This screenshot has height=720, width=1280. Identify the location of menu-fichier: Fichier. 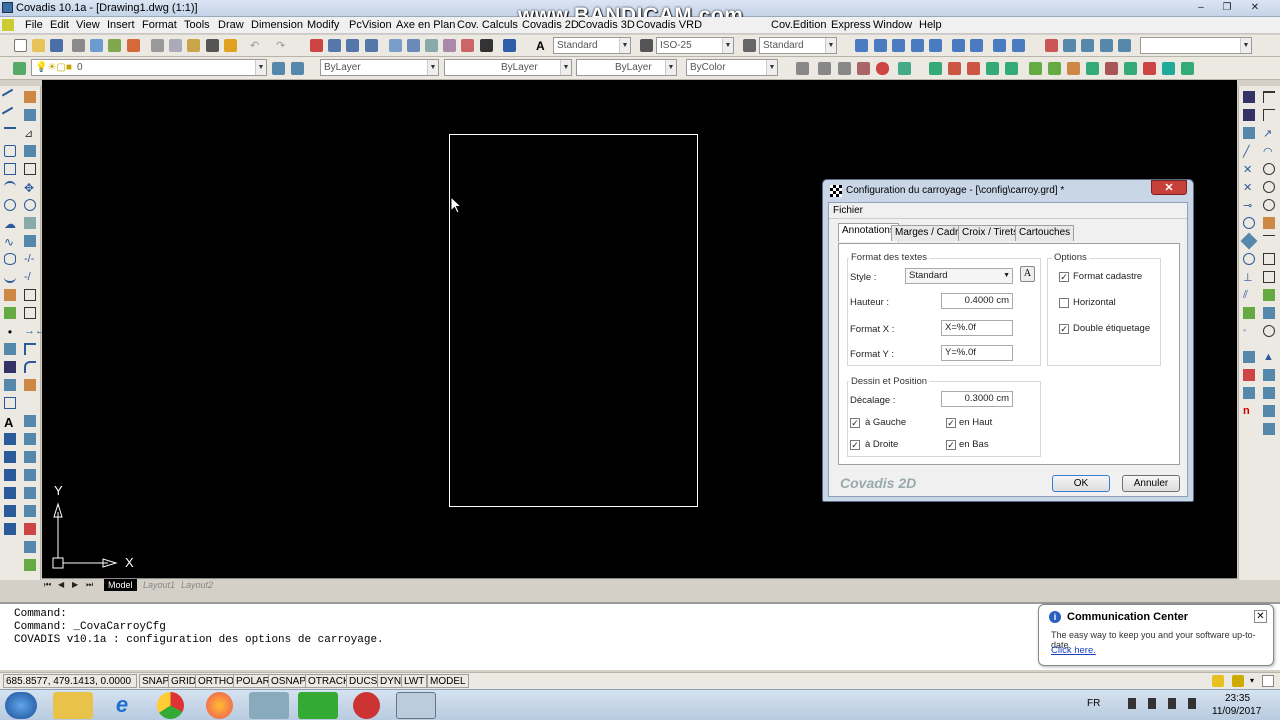
(848, 210).